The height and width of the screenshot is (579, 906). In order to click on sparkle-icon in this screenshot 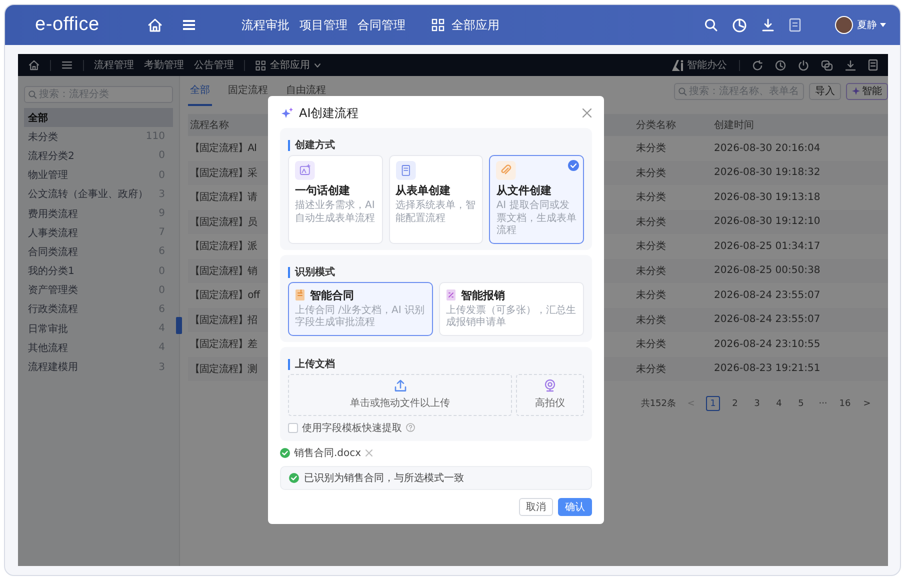, I will do `click(286, 113)`.